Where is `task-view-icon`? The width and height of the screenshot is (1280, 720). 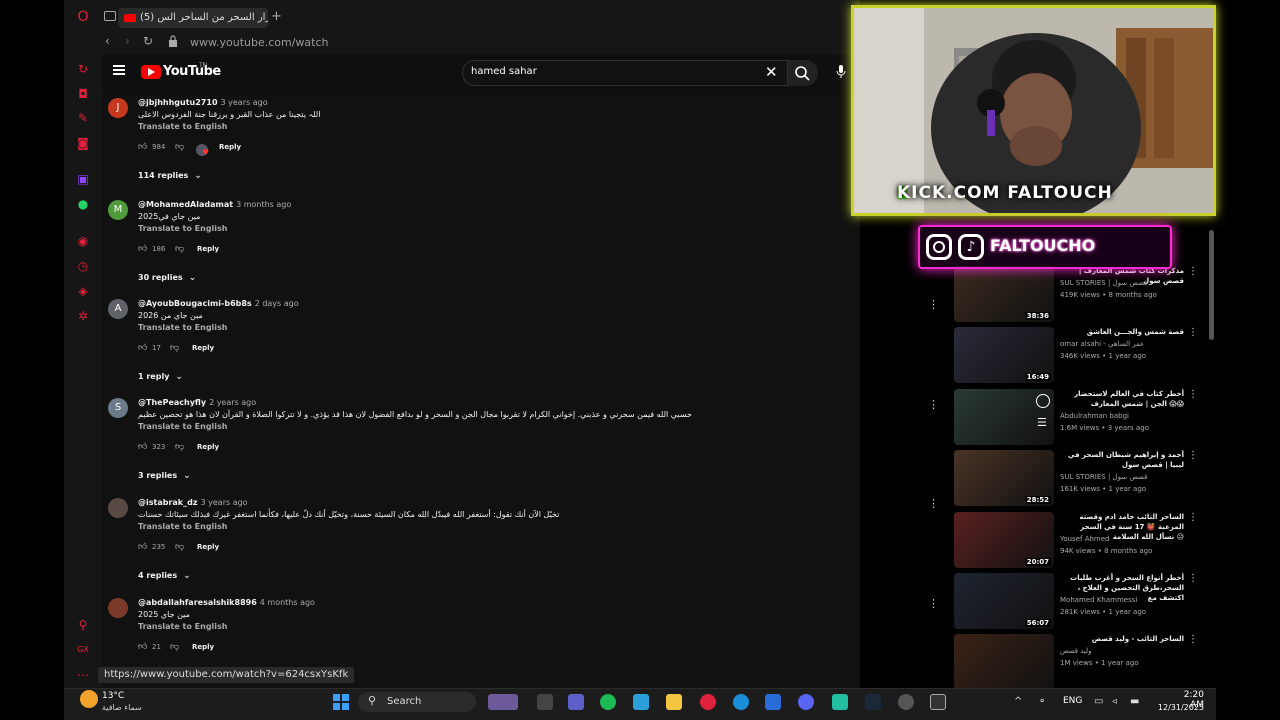 task-view-icon is located at coordinates (545, 702).